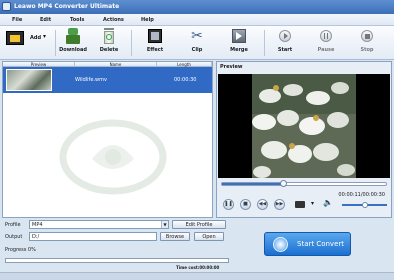  What do you see at coordinates (164, 224) in the screenshot?
I see `chevron-down-icon: ▼` at bounding box center [164, 224].